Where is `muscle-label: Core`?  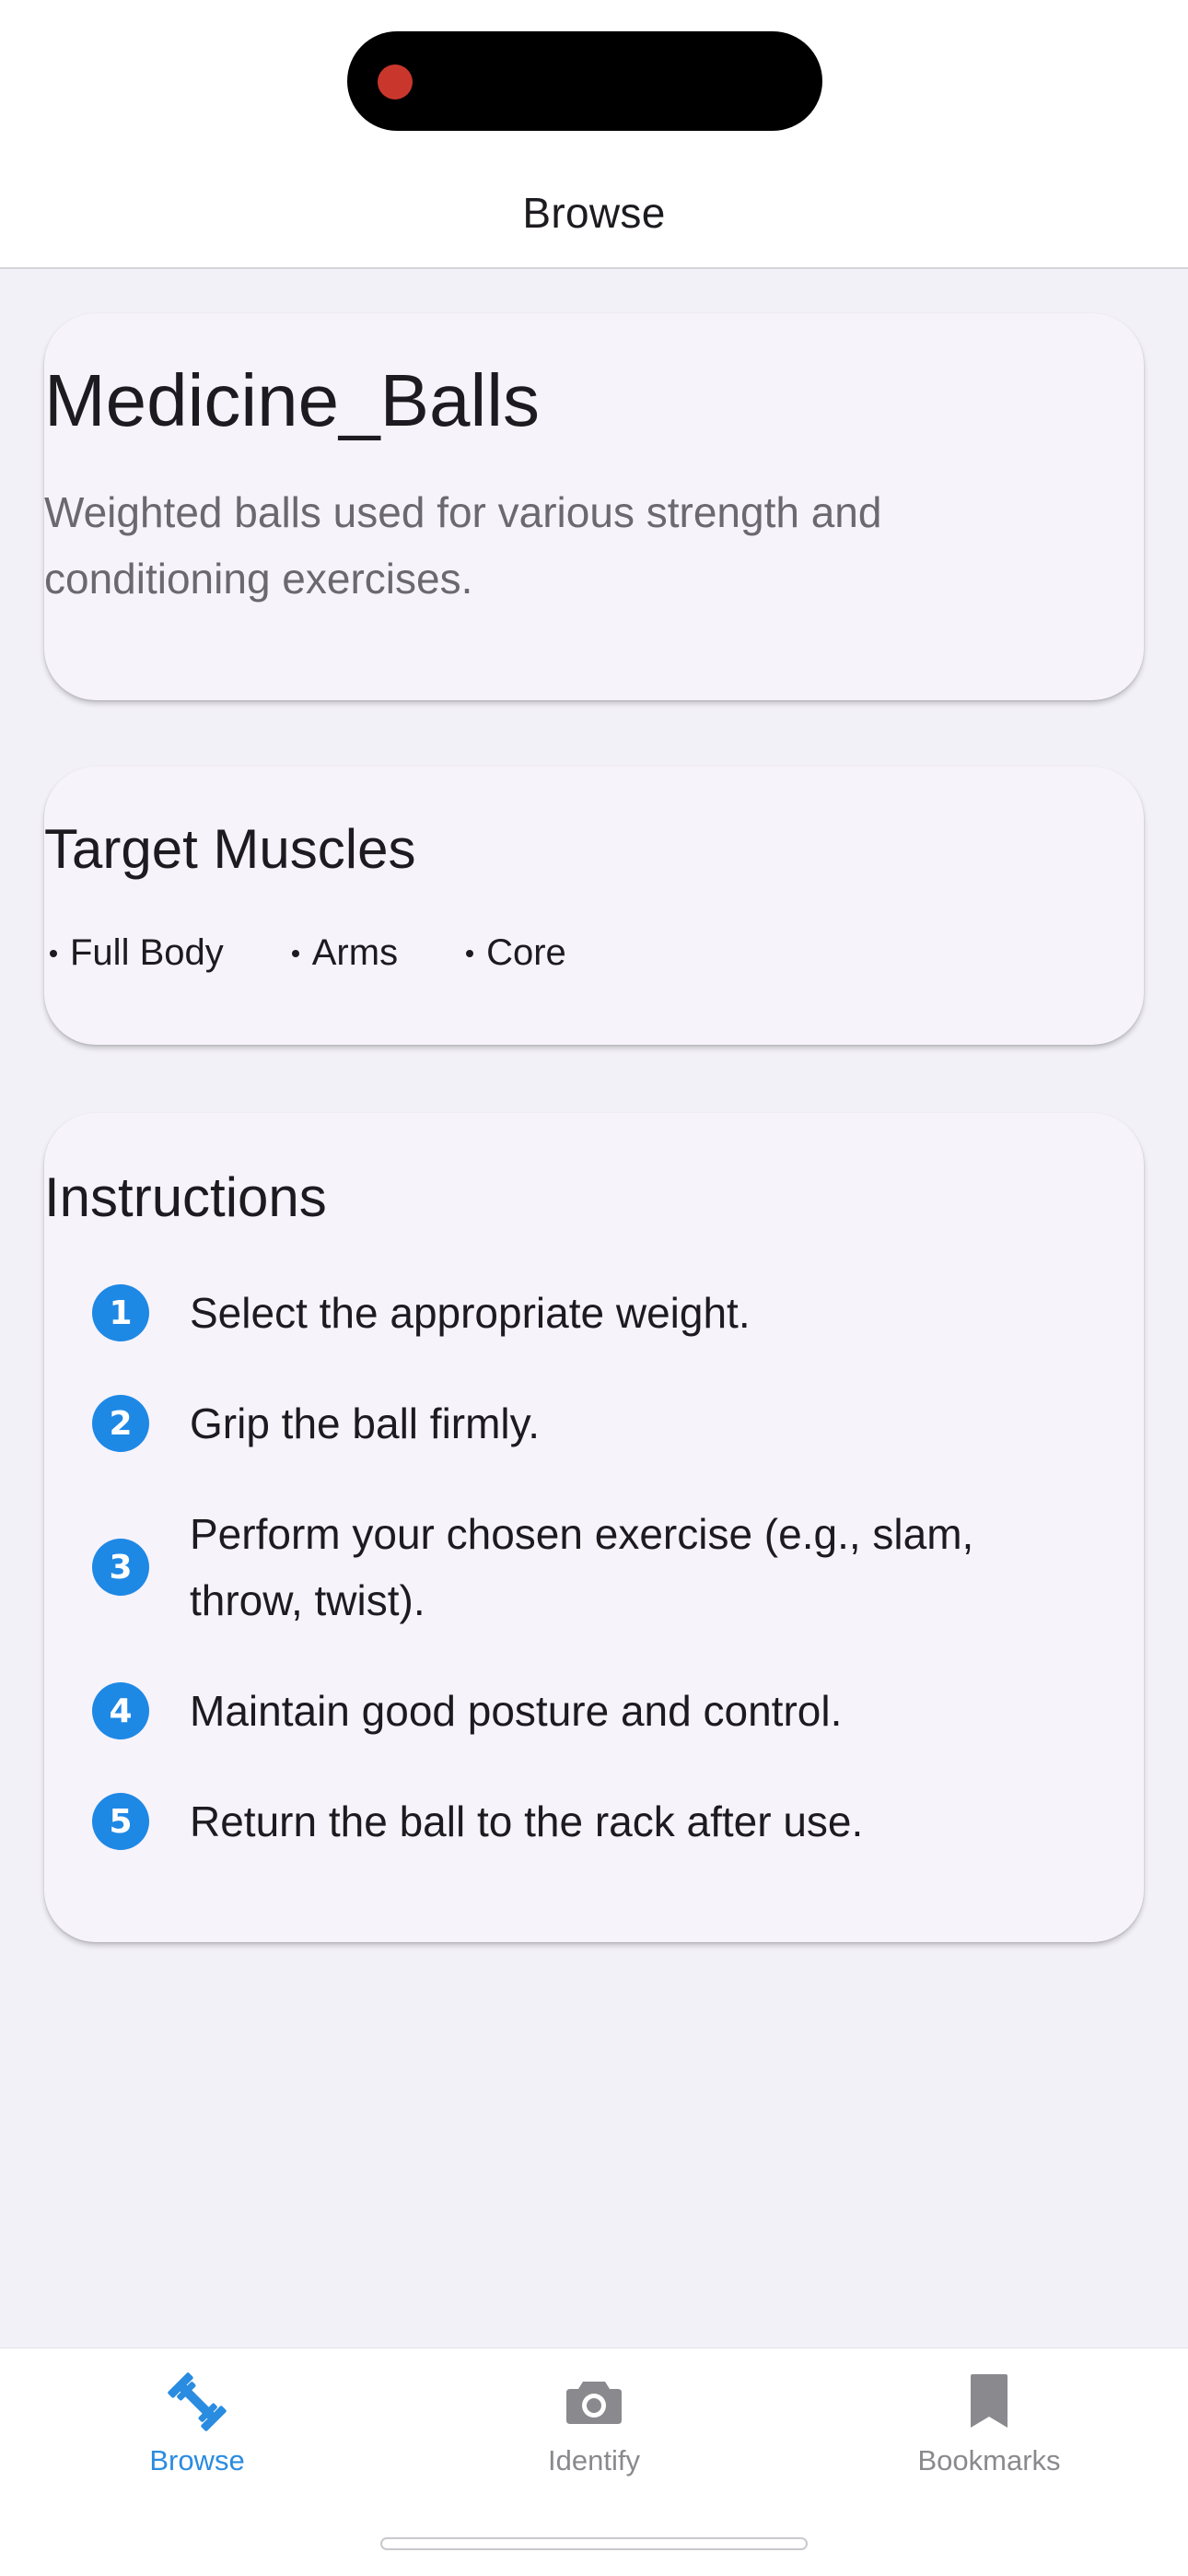
muscle-label: Core is located at coordinates (526, 953).